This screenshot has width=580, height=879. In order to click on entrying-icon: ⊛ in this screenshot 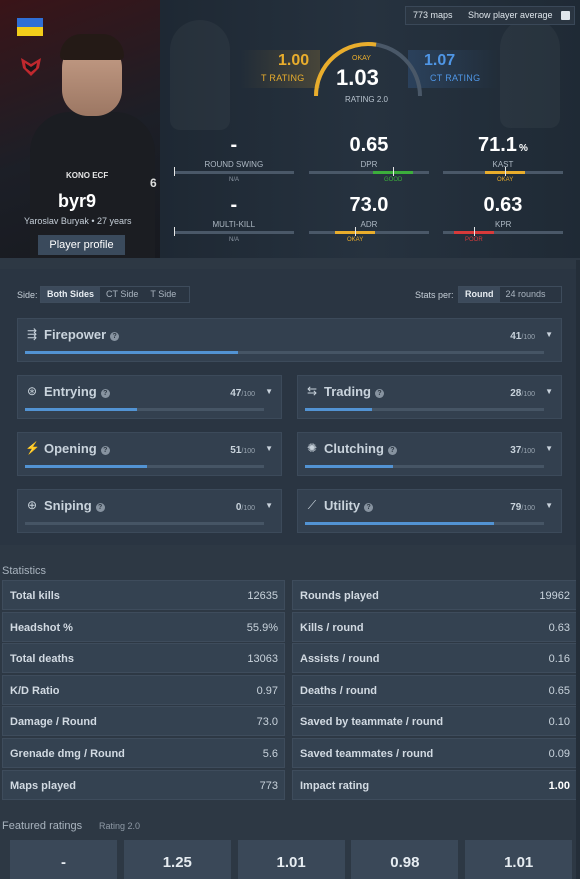, I will do `click(32, 391)`.